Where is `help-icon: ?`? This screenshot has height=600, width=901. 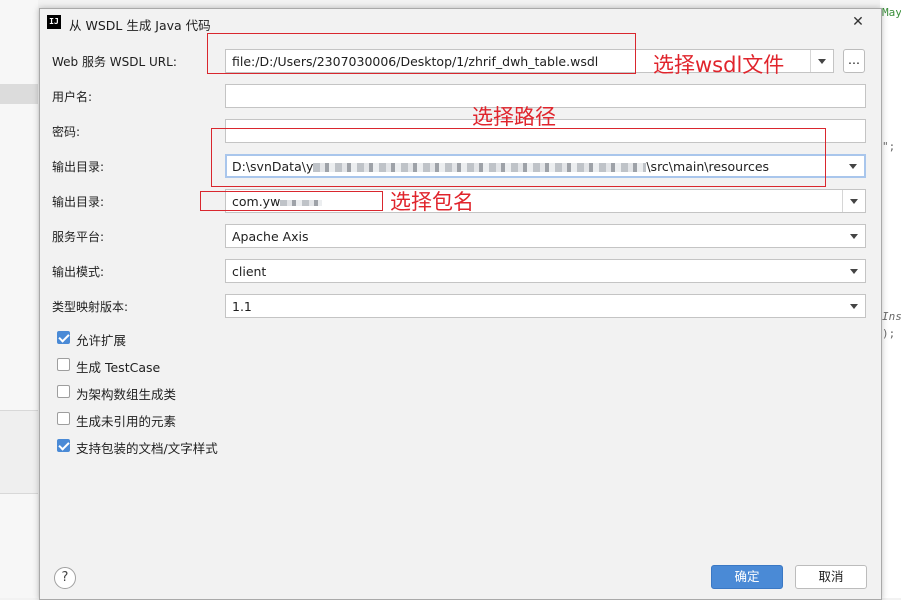
help-icon: ? is located at coordinates (65, 578).